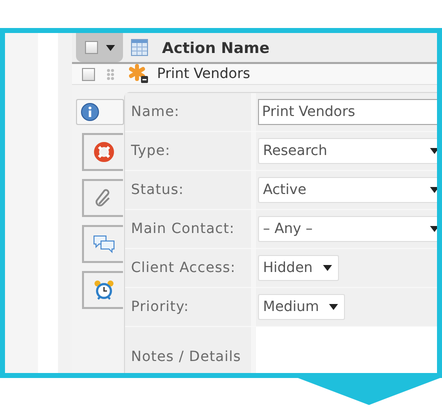  I want to click on select-menu-button, so click(99, 47).